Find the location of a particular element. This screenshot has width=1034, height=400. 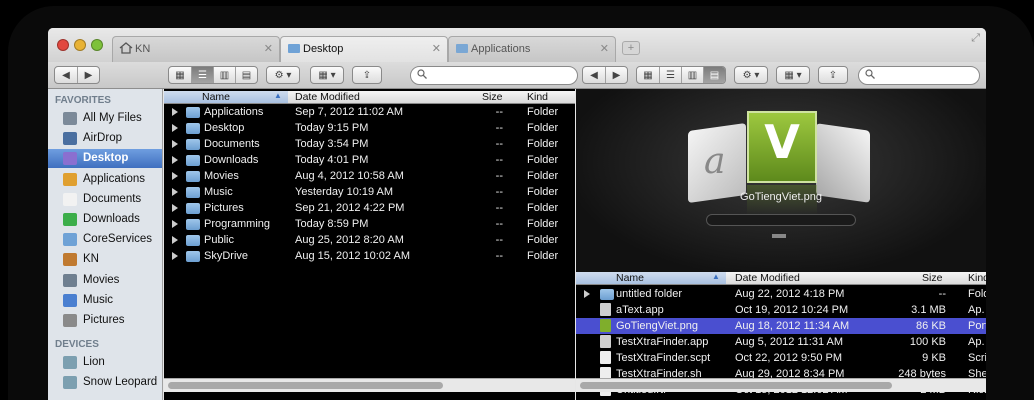

file-row: SkyDrive Aug 15, 2012 10:02 AM -- Folder is located at coordinates (369, 256).